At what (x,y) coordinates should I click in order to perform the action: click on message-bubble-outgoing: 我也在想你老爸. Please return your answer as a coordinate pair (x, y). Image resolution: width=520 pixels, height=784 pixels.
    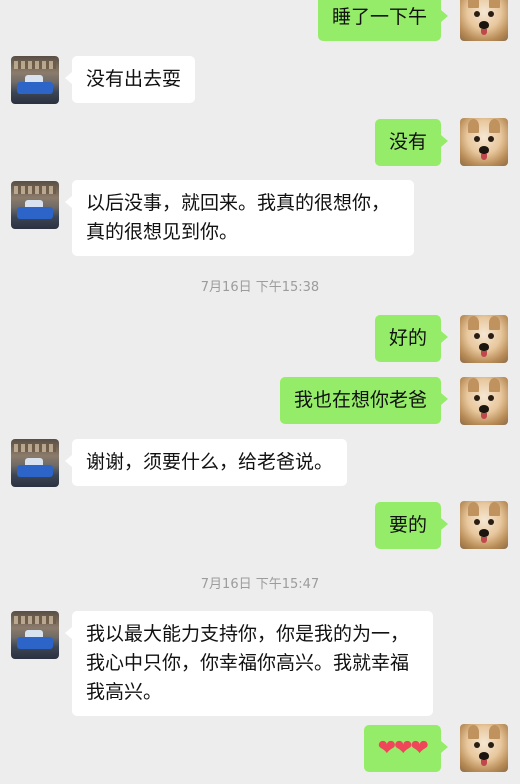
    Looking at the image, I should click on (364, 400).